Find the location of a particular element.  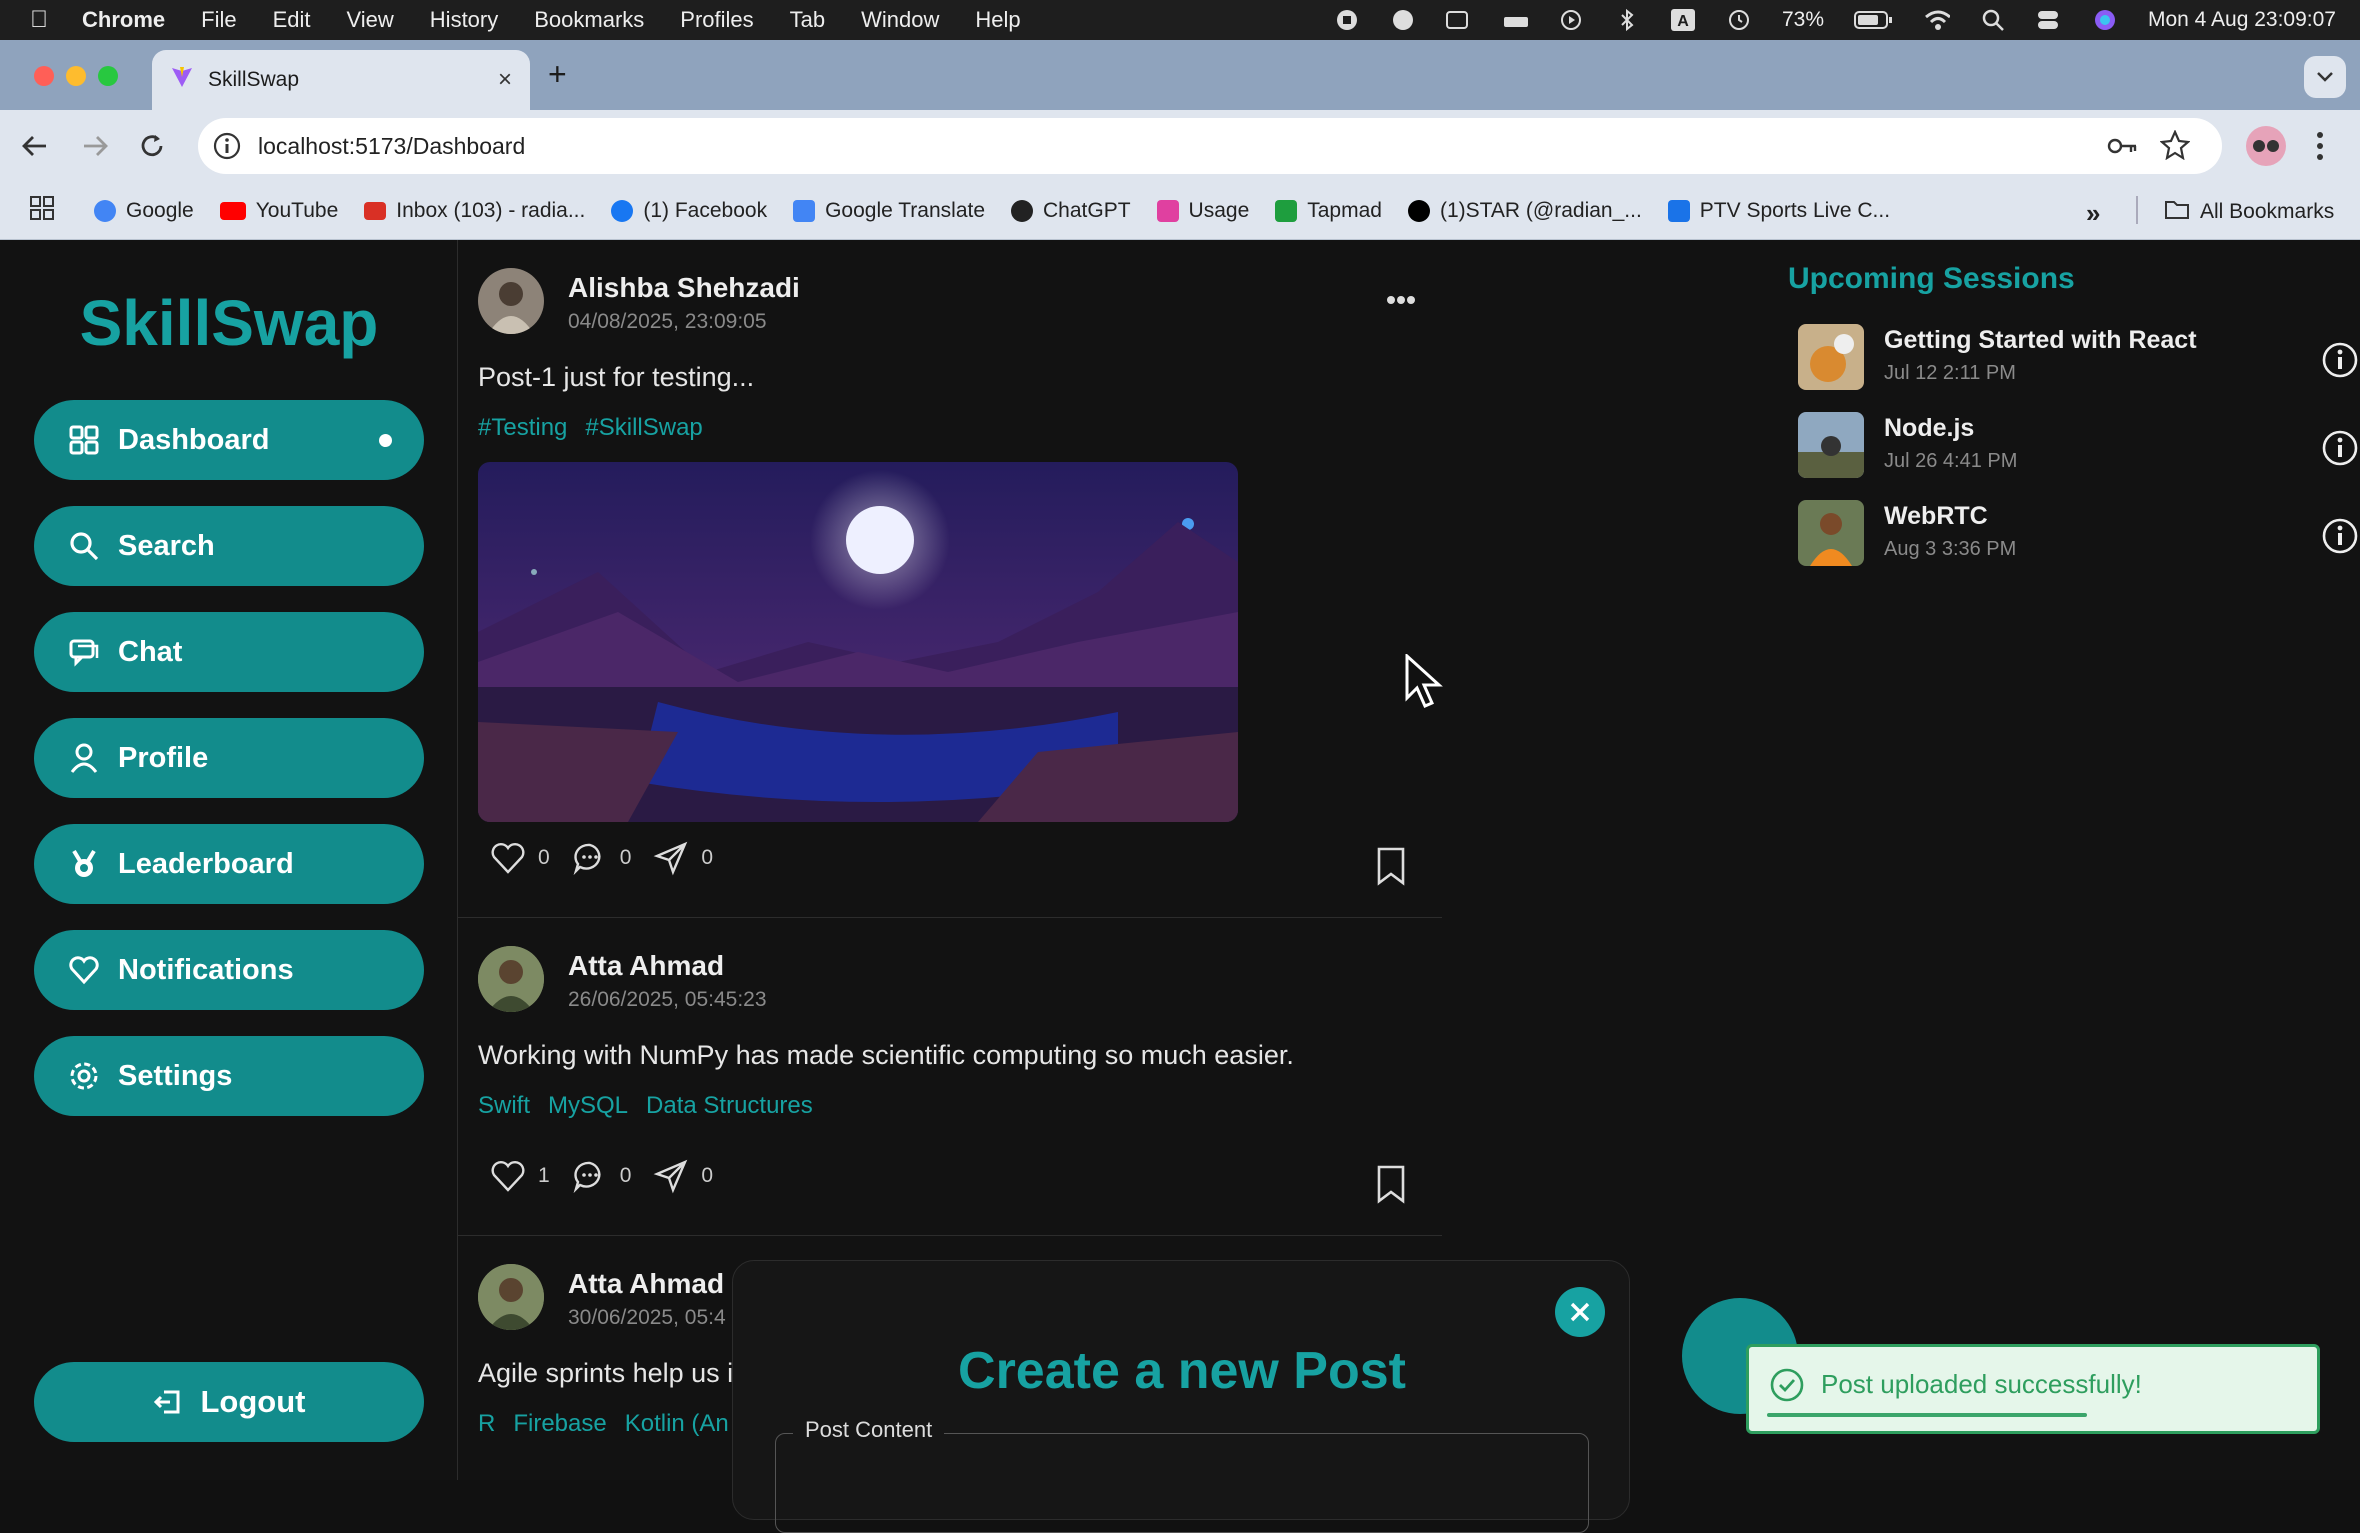

screens-icon is located at coordinates (1458, 20).